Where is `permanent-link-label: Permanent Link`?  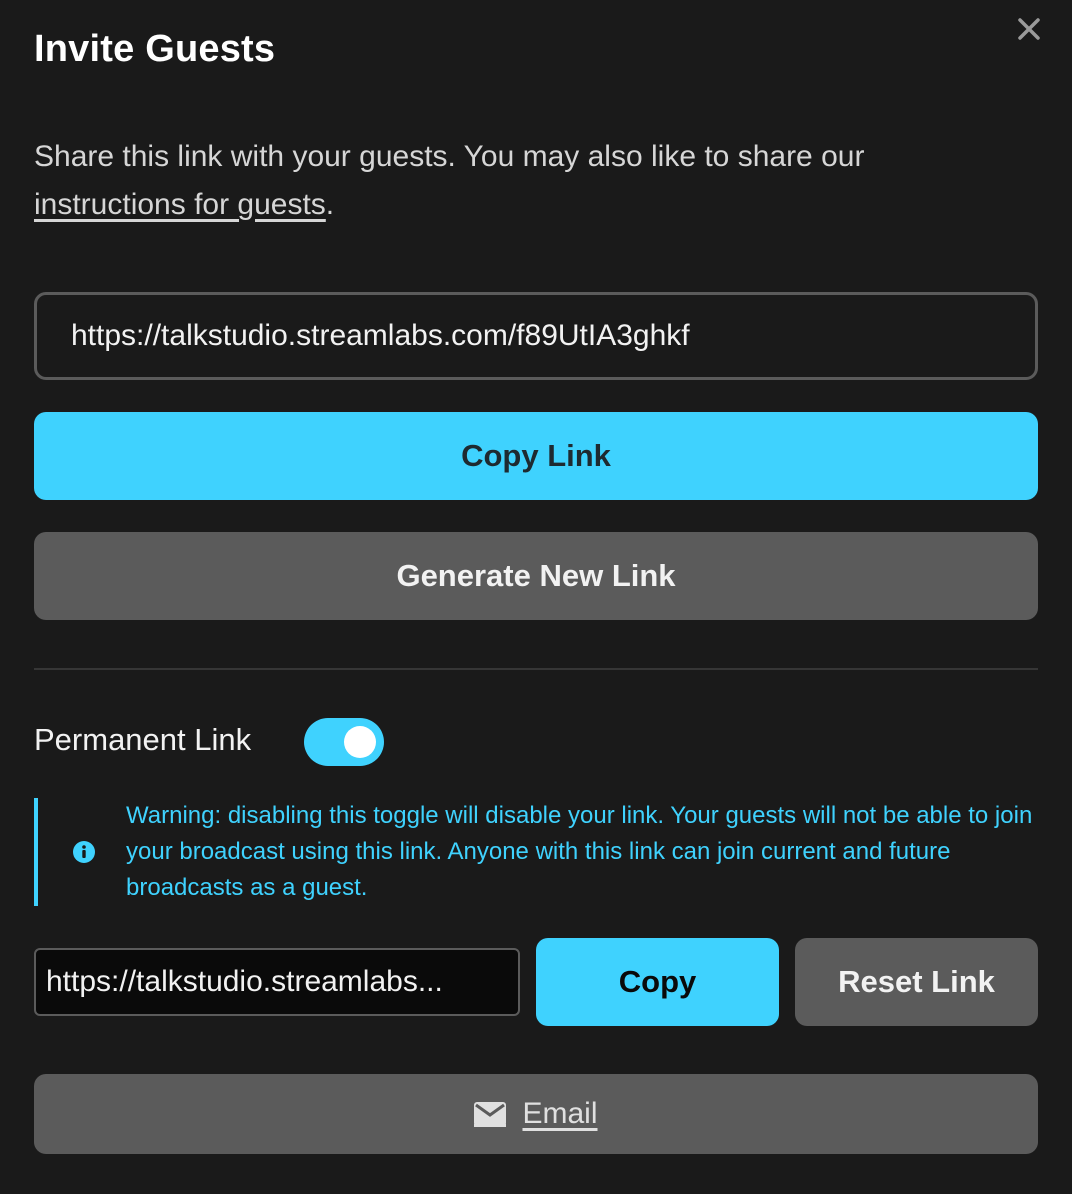 permanent-link-label: Permanent Link is located at coordinates (143, 739).